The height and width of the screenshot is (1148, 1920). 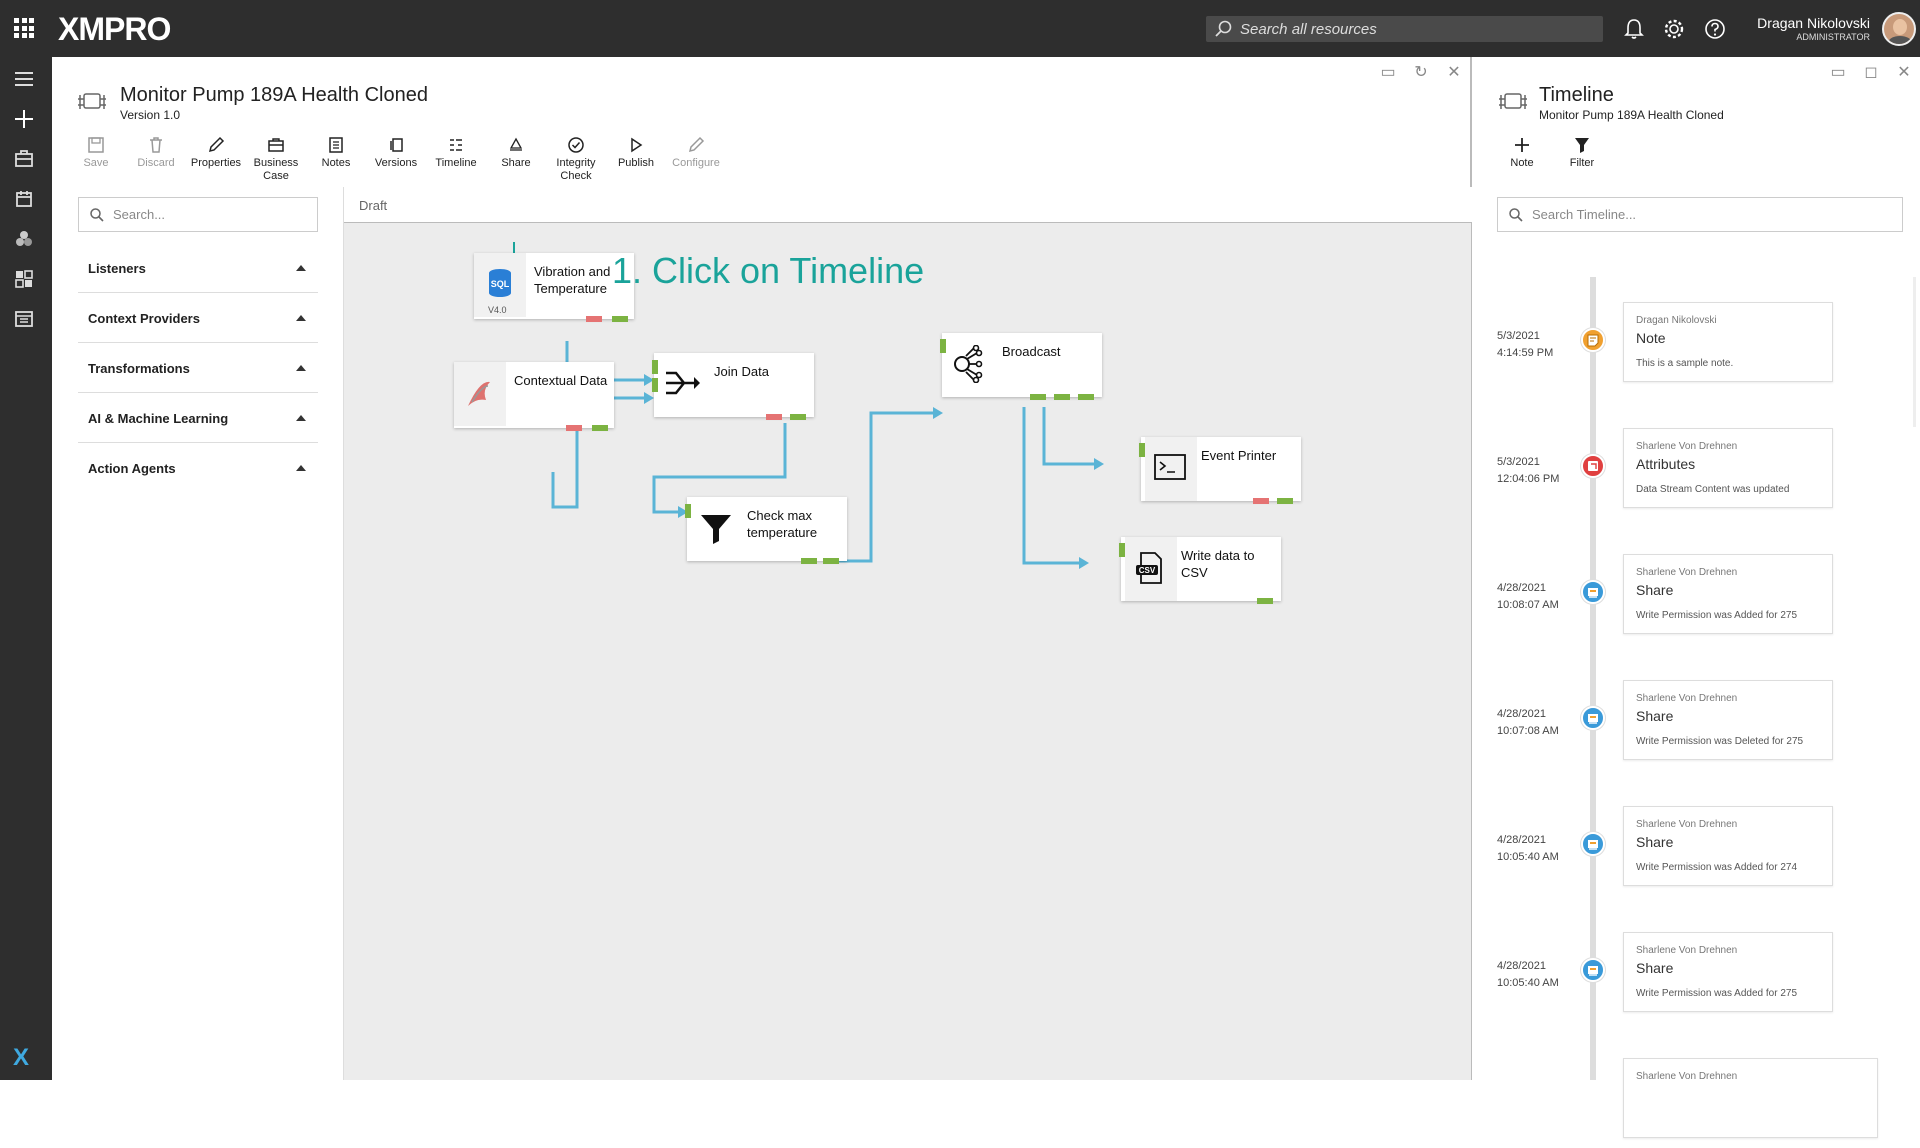 What do you see at coordinates (1674, 29) in the screenshot?
I see `gear-icon` at bounding box center [1674, 29].